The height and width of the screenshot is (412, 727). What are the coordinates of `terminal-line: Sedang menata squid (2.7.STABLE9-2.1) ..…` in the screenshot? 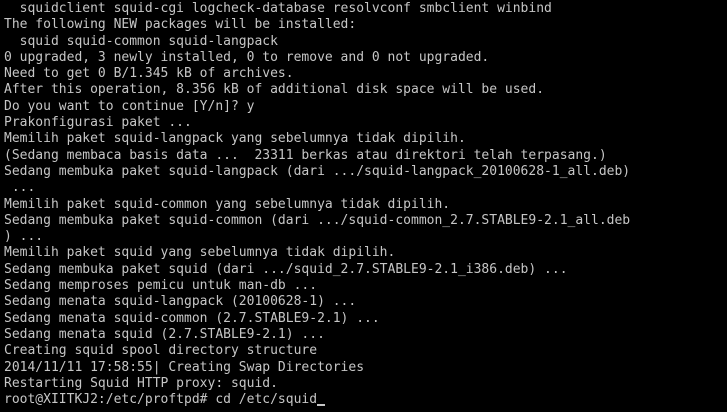 It's located at (164, 334).